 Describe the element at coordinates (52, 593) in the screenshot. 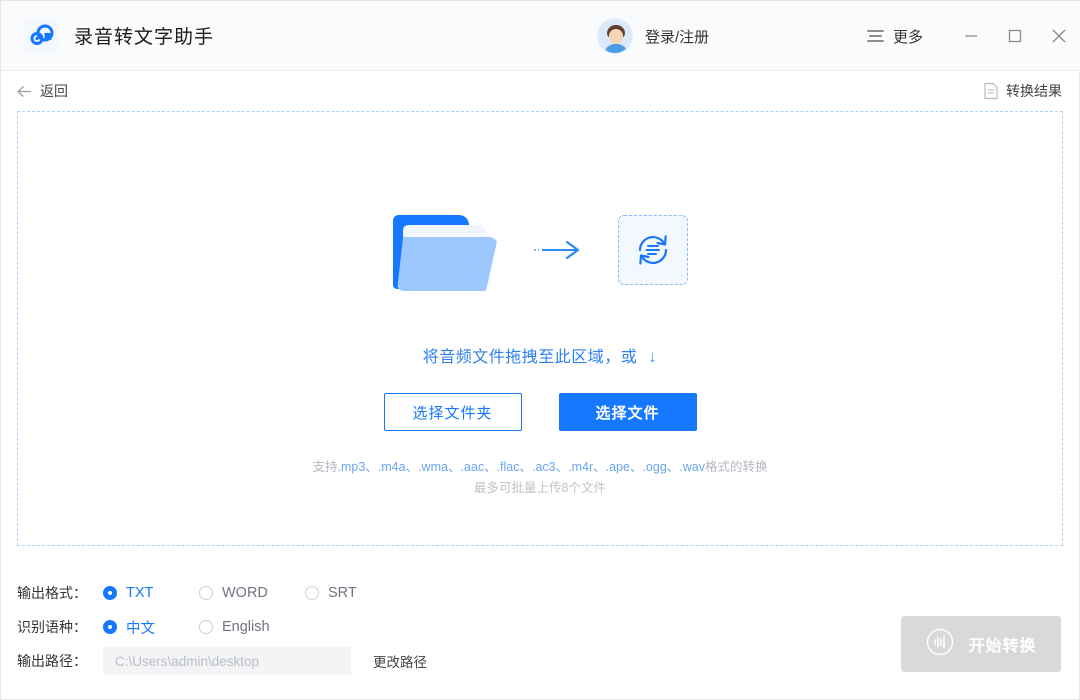

I see `output-format-label: 输出格式：` at that location.